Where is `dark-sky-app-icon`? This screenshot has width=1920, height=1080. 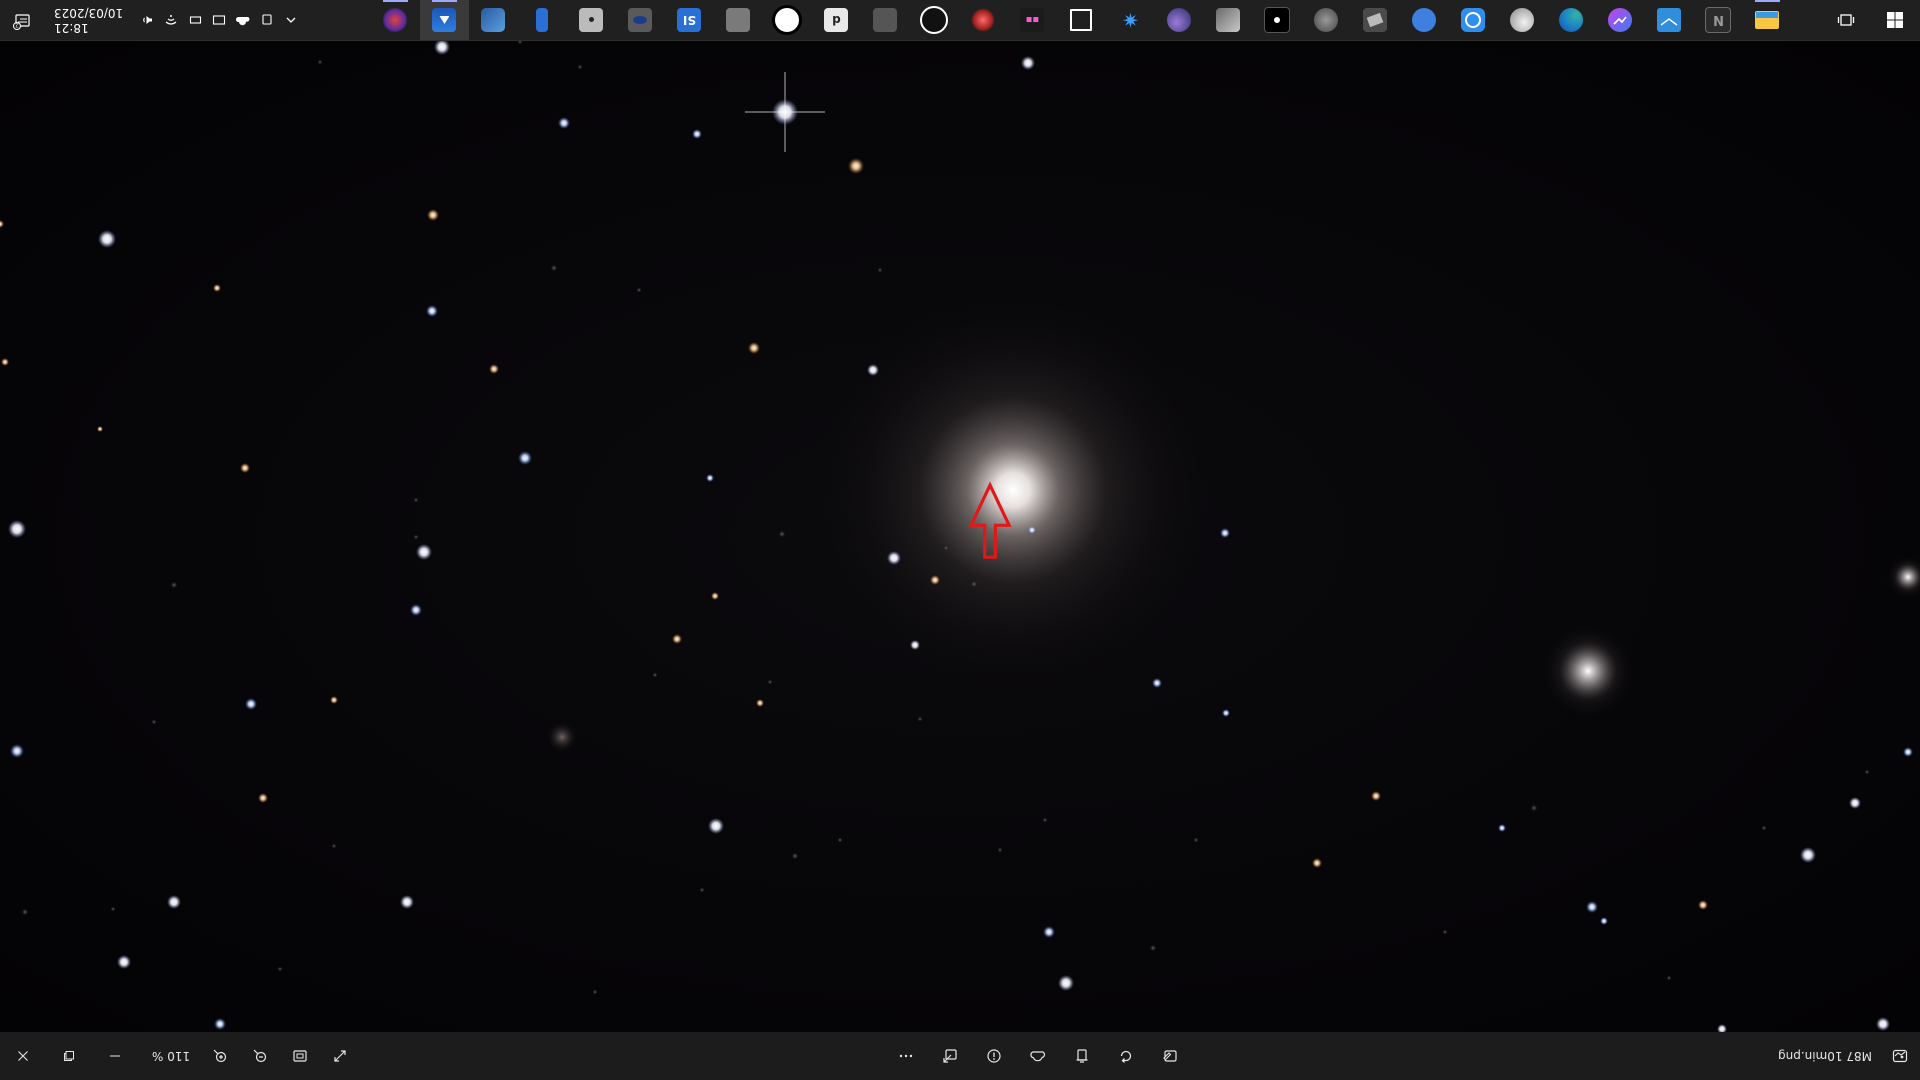
dark-sky-app-icon is located at coordinates (1277, 20).